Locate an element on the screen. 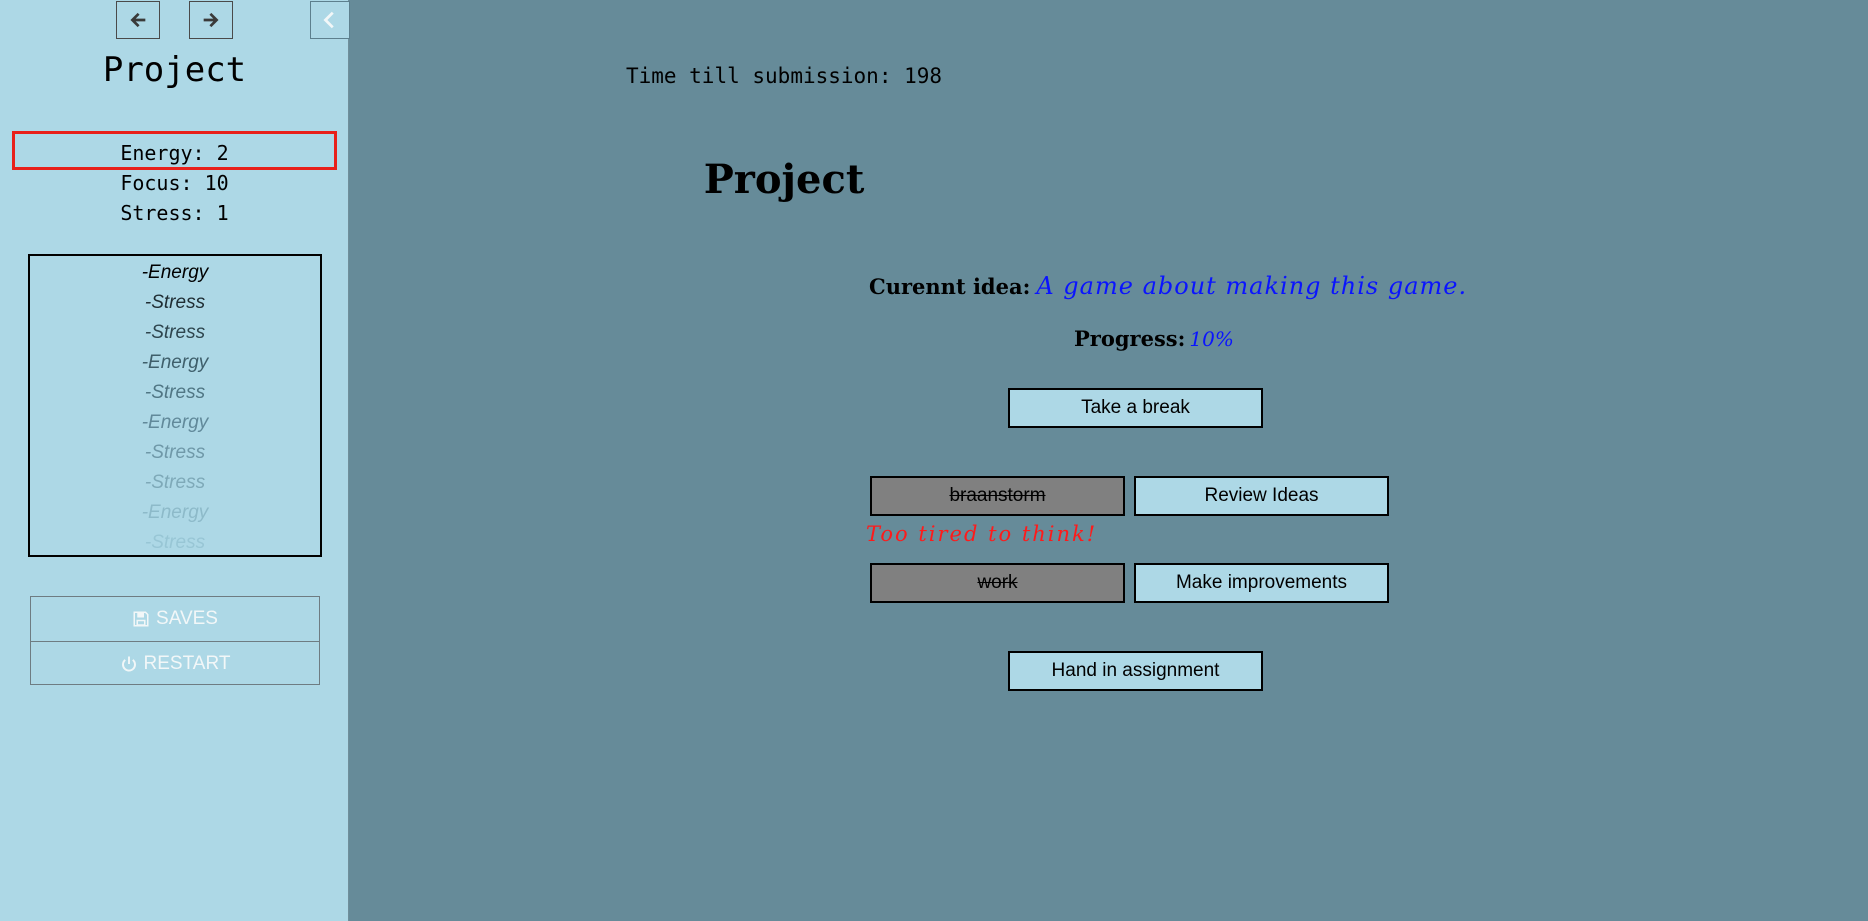  arrow-right-icon is located at coordinates (211, 20).